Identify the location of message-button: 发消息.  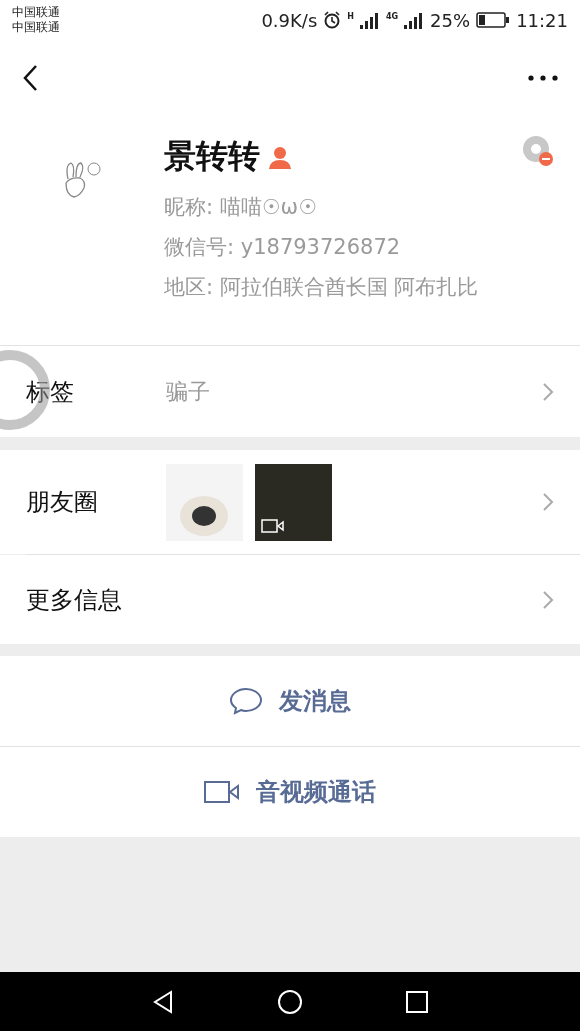
(290, 701).